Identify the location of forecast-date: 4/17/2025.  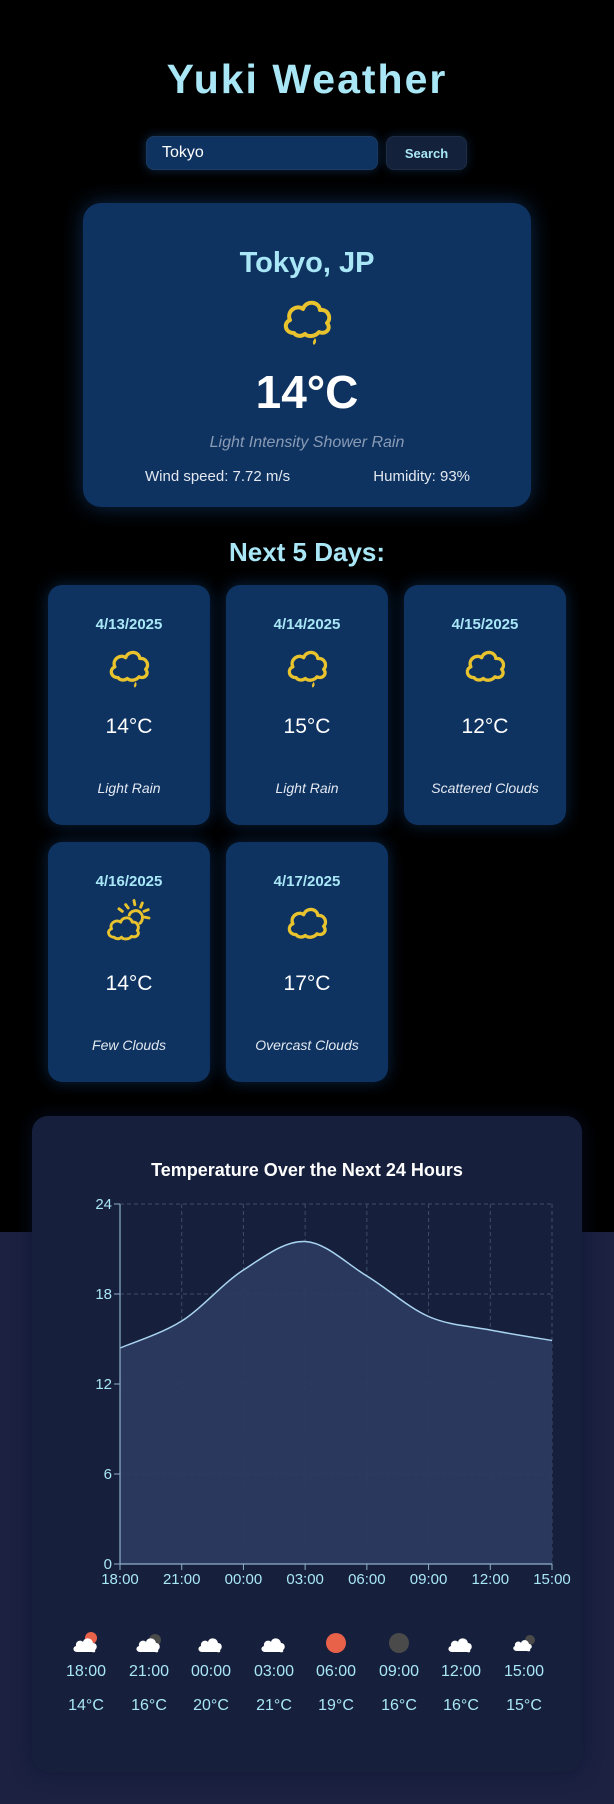
(307, 881).